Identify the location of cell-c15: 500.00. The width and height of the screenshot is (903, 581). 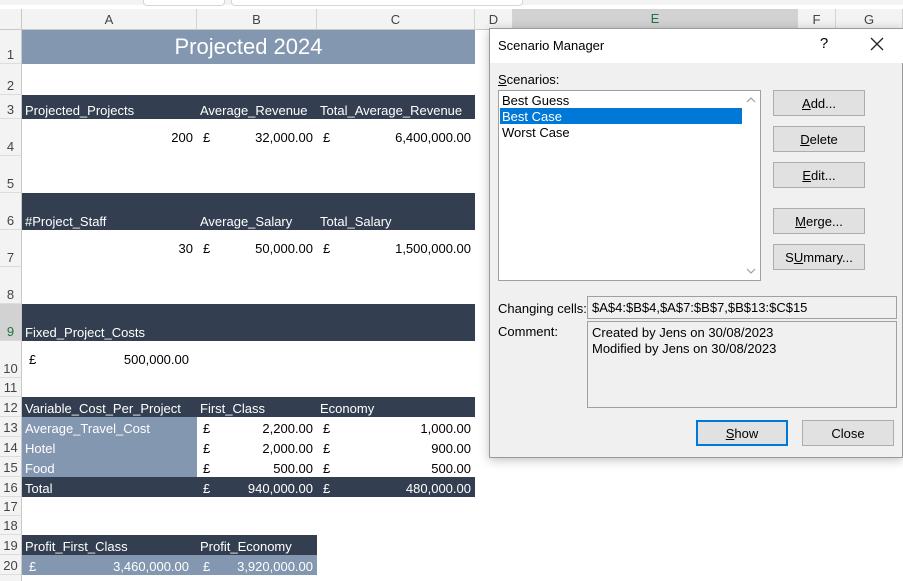
(406, 467).